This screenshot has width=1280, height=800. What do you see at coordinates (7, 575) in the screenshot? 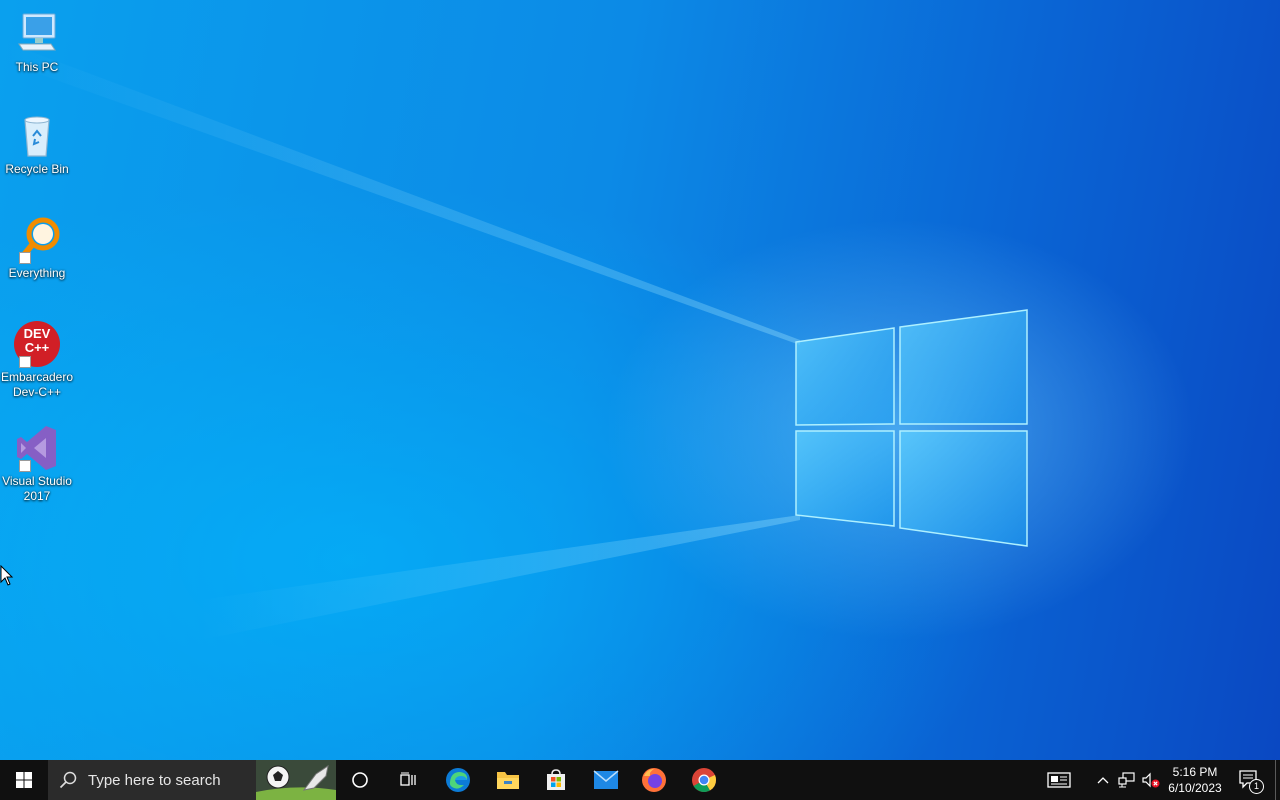
I see `mouse-cursor-icon` at bounding box center [7, 575].